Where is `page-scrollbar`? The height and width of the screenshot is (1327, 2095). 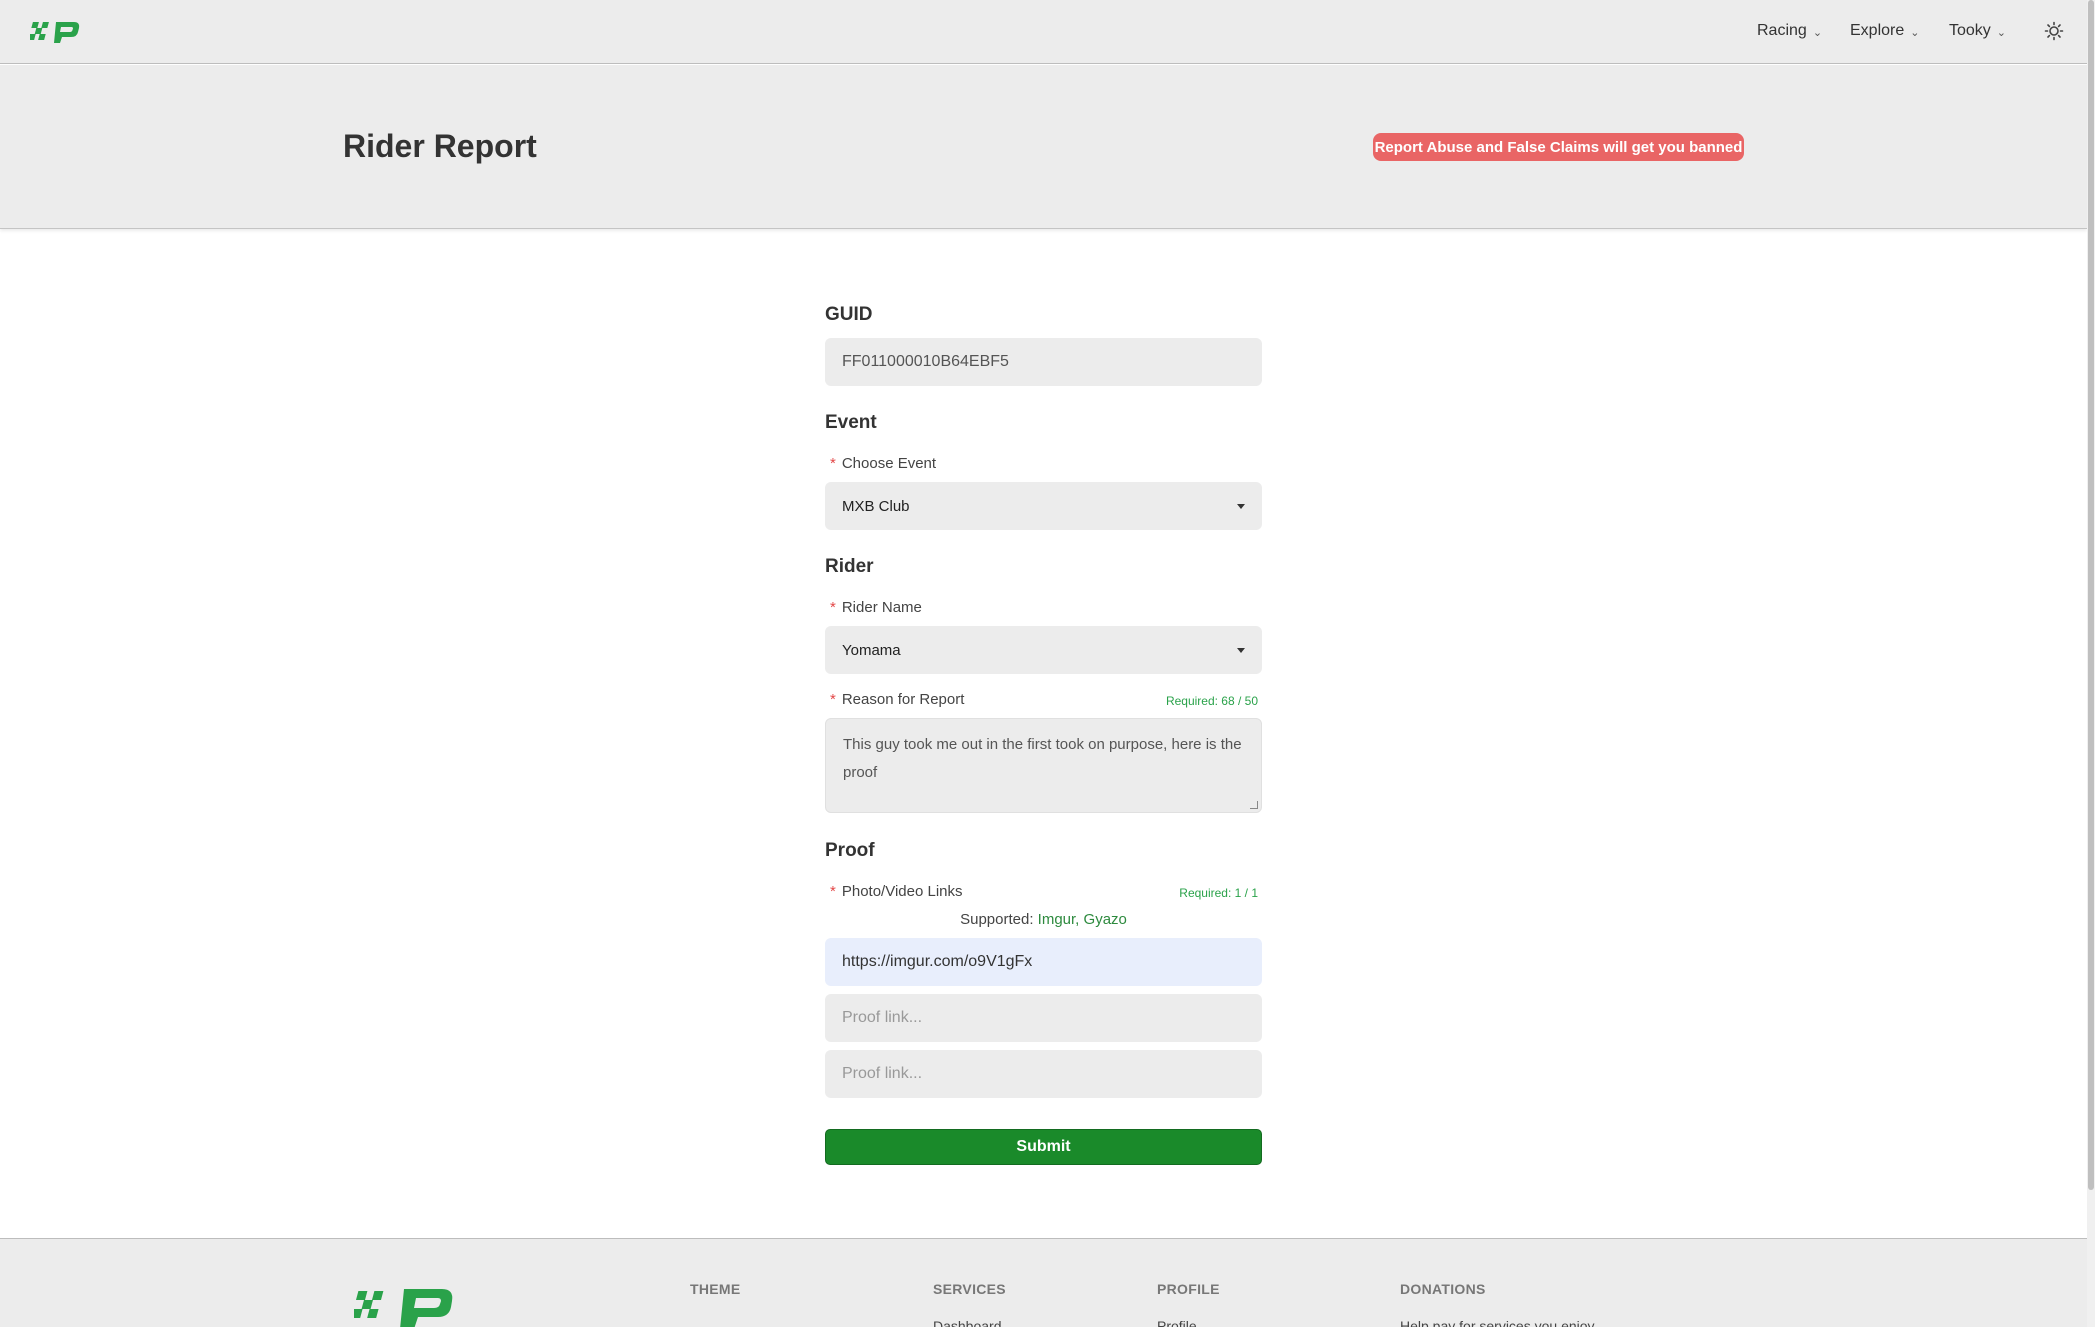
page-scrollbar is located at coordinates (2091, 663).